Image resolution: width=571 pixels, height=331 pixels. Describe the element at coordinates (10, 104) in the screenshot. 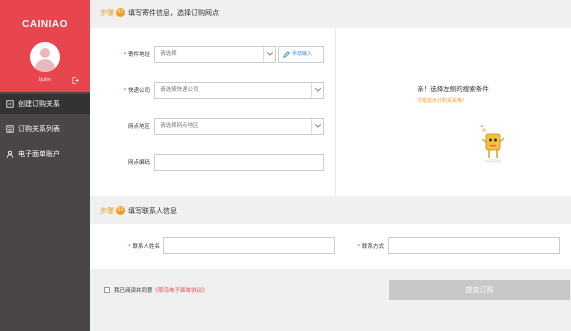

I see `link-icon` at that location.